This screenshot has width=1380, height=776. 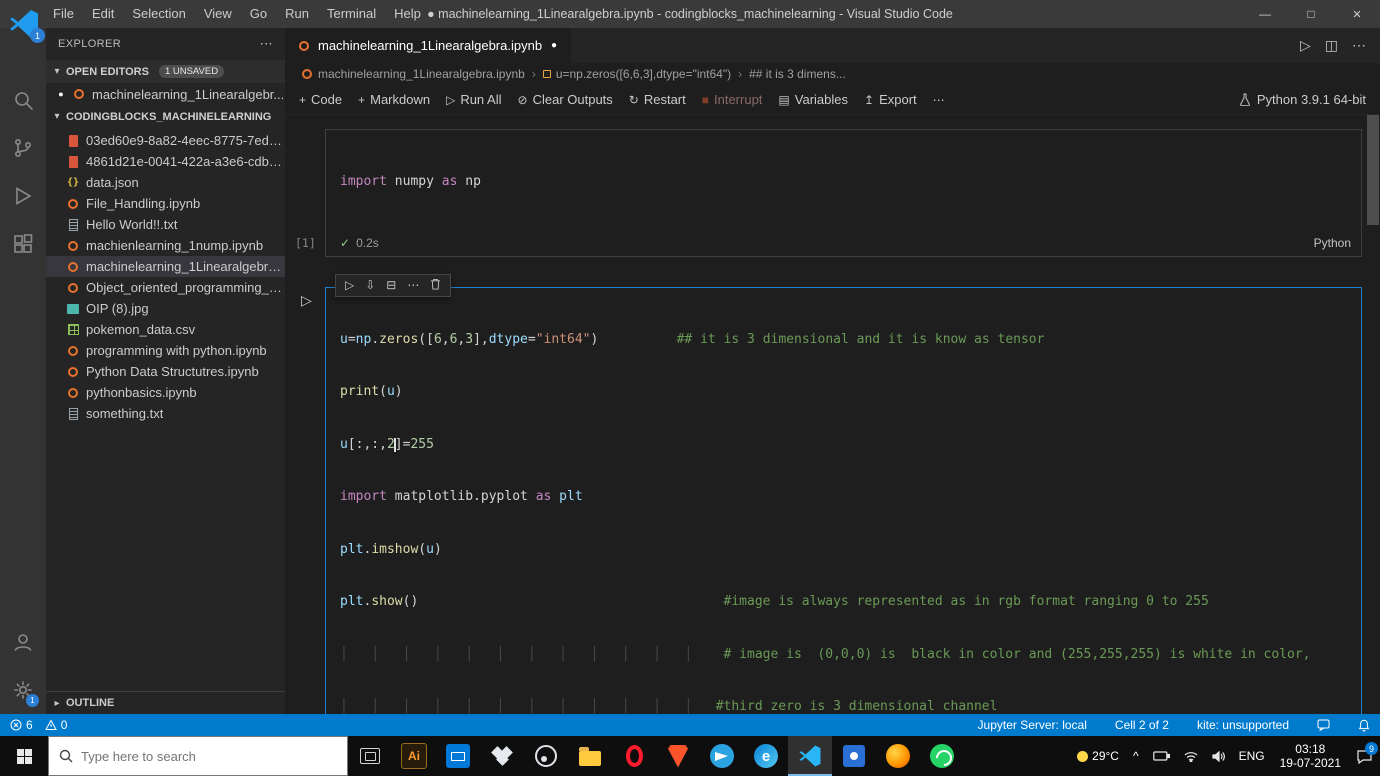 I want to click on file-item: Hello World!!.txt, so click(x=165, y=224).